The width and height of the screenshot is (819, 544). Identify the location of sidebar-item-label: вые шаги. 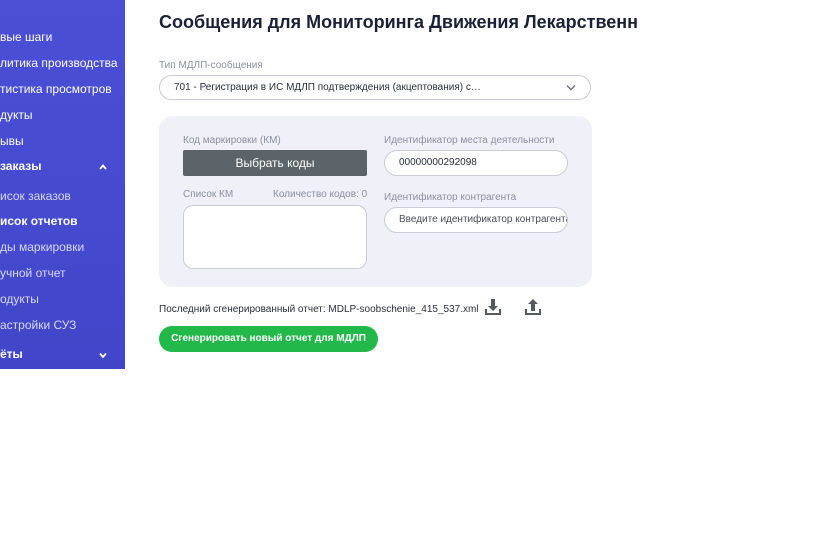
(26, 37).